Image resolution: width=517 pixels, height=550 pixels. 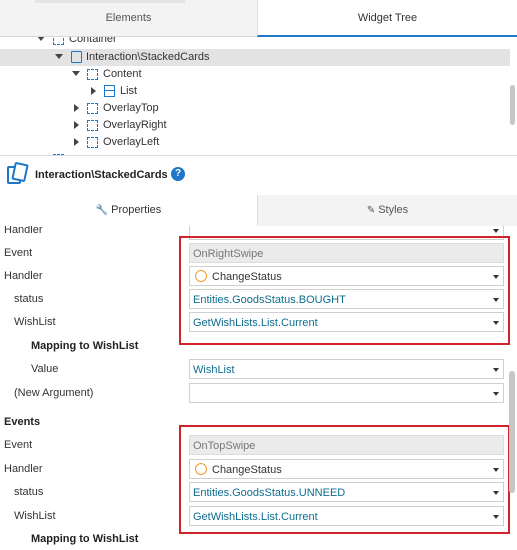 What do you see at coordinates (122, 74) in the screenshot?
I see `tree-label-content: Content` at bounding box center [122, 74].